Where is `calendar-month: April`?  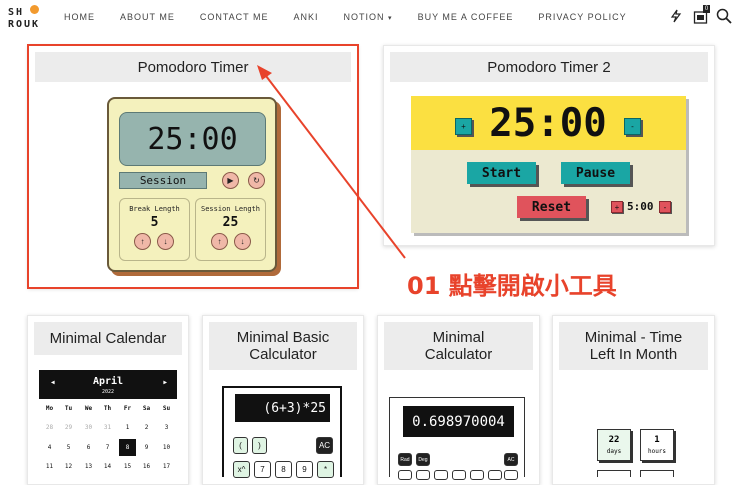 calendar-month: April is located at coordinates (108, 381).